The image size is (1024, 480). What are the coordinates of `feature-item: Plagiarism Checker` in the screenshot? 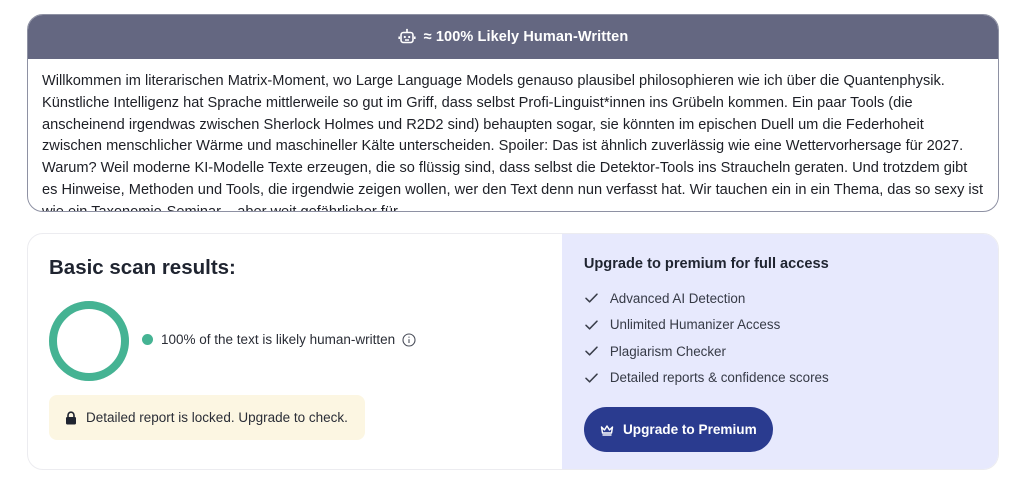 It's located at (780, 351).